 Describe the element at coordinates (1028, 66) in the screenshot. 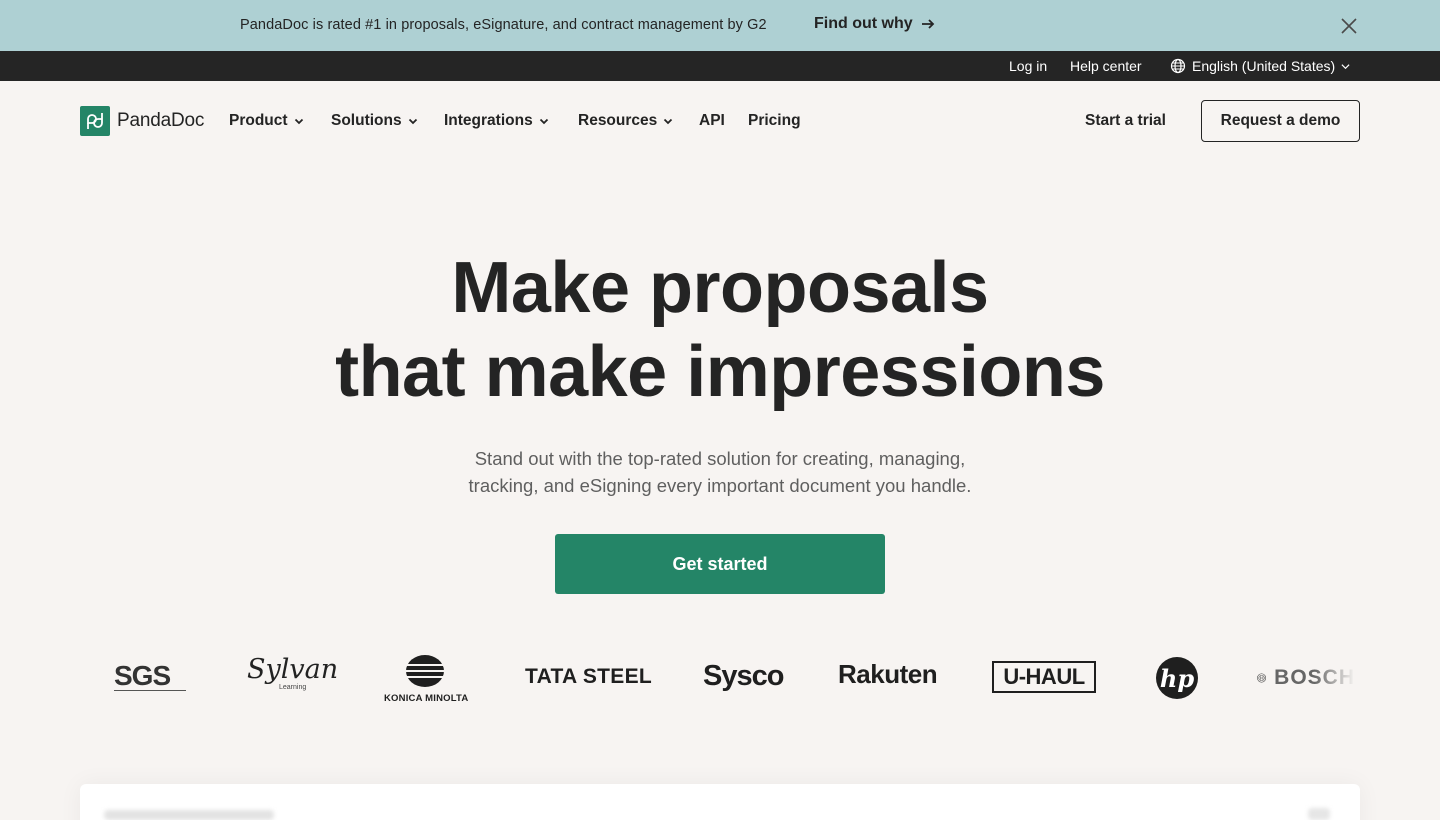

I see `login-link: Log in` at that location.